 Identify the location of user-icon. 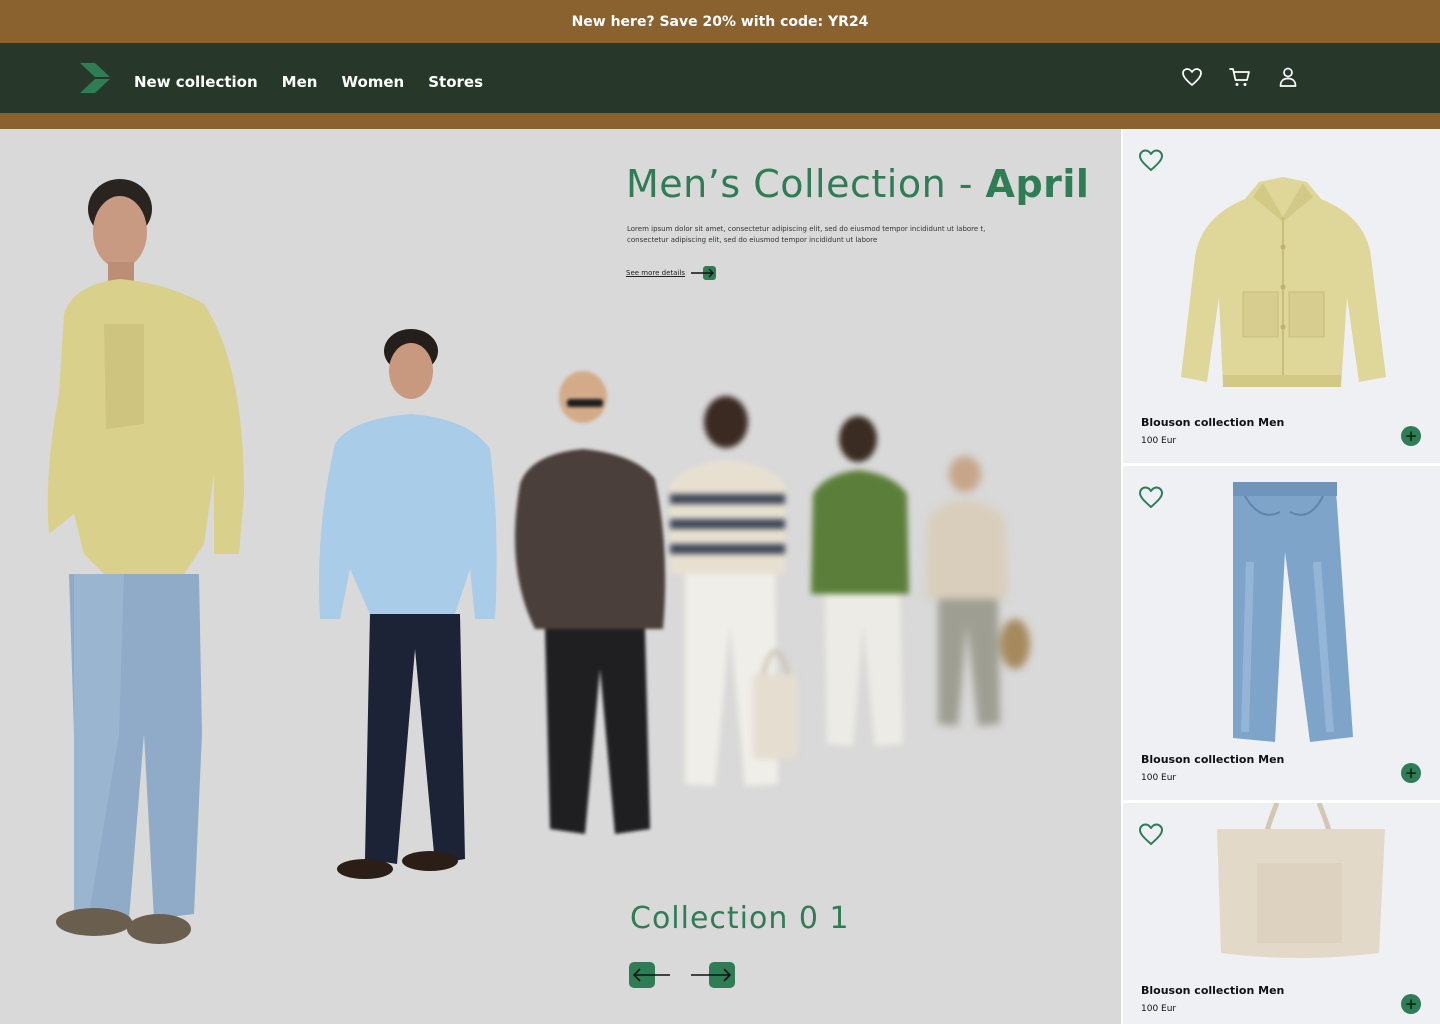
(1288, 77).